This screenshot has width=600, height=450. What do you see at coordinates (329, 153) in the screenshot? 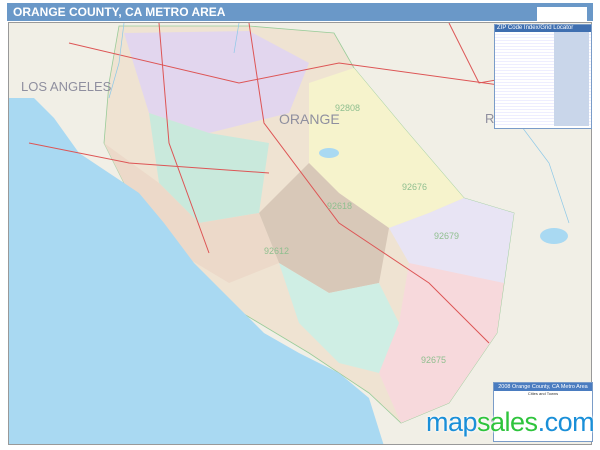
I see `lake-irvine` at bounding box center [329, 153].